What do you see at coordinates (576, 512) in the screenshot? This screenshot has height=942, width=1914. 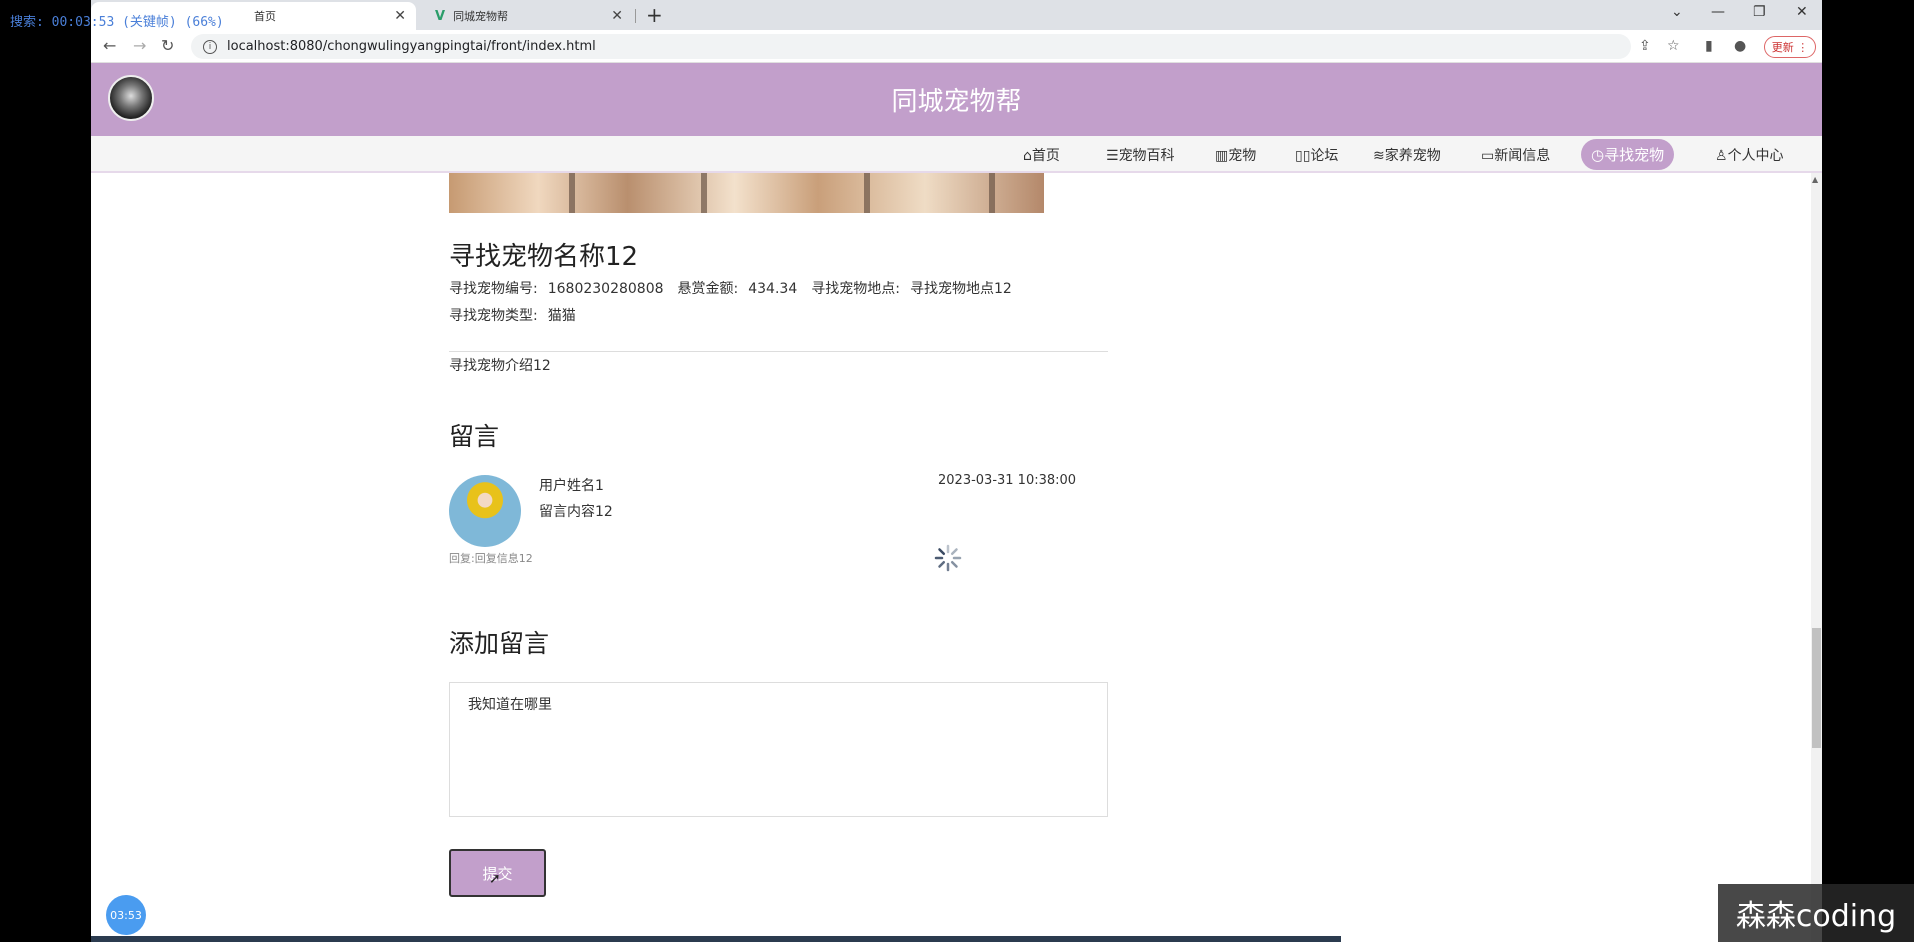 I see `comment-content: 留言内容12` at bounding box center [576, 512].